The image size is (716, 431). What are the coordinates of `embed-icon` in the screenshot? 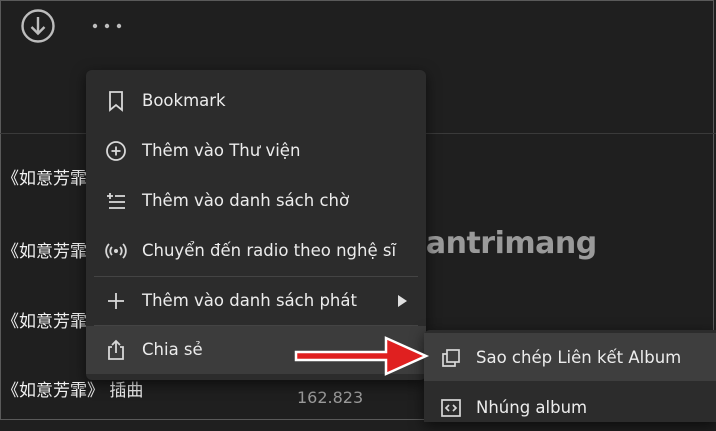 It's located at (451, 408).